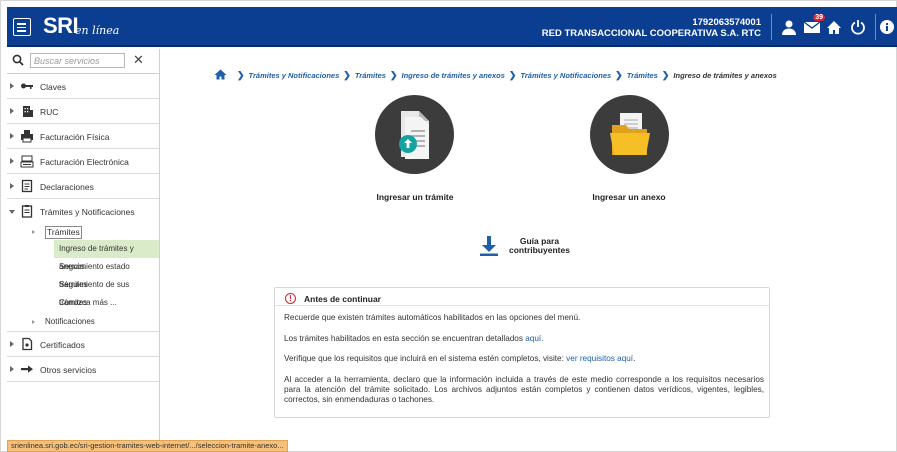 This screenshot has width=897, height=452. Describe the element at coordinates (83, 86) in the screenshot. I see `sidebar-item-claves: Claves` at that location.